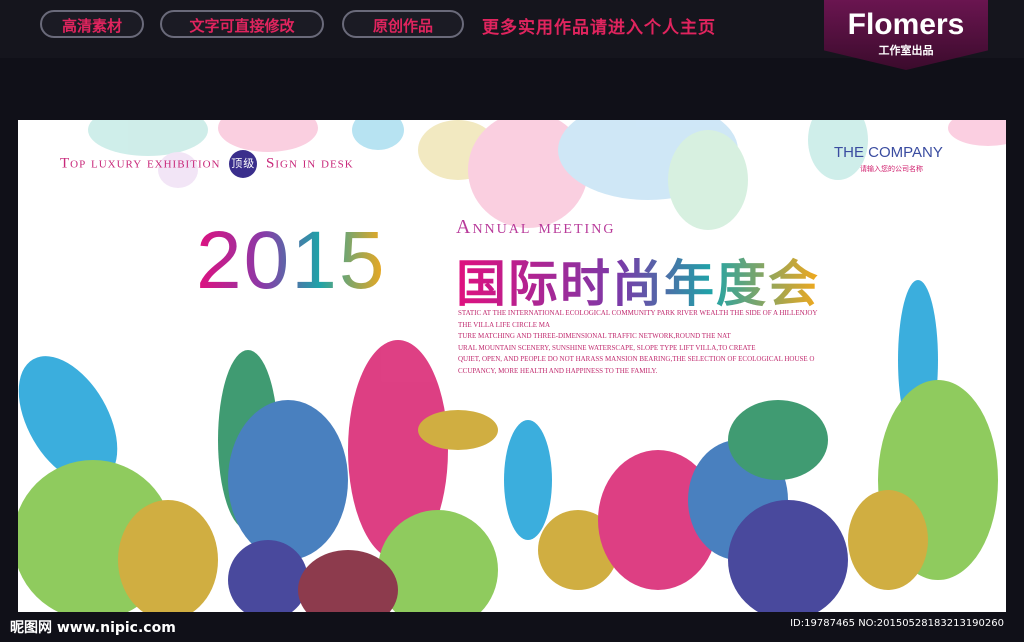  Describe the element at coordinates (243, 164) in the screenshot. I see `top-badge: 顶级` at that location.